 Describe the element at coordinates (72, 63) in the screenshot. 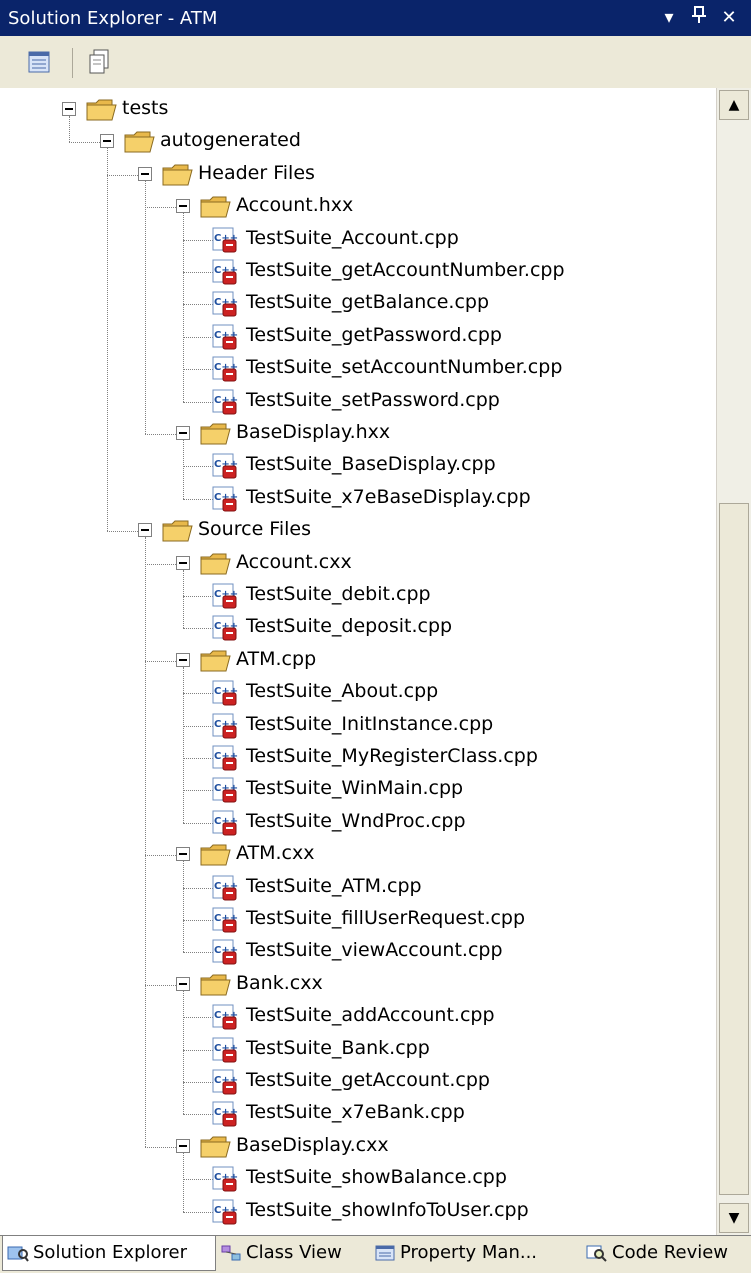

I see `toolbar-separator` at that location.